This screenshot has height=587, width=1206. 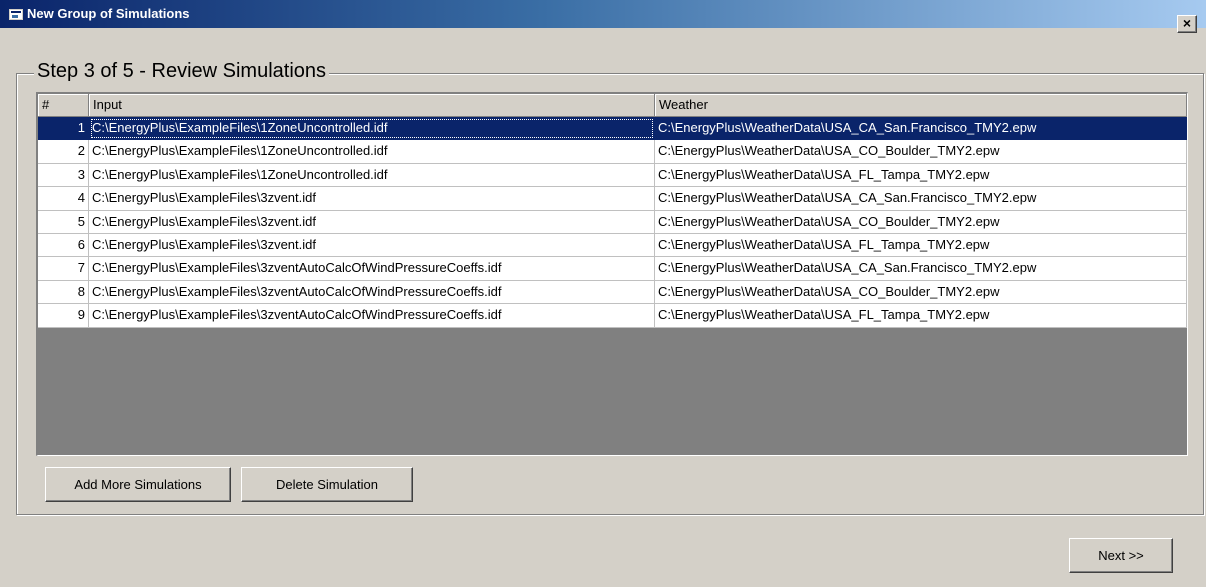 What do you see at coordinates (63, 129) in the screenshot?
I see `row-number-cell: 1` at bounding box center [63, 129].